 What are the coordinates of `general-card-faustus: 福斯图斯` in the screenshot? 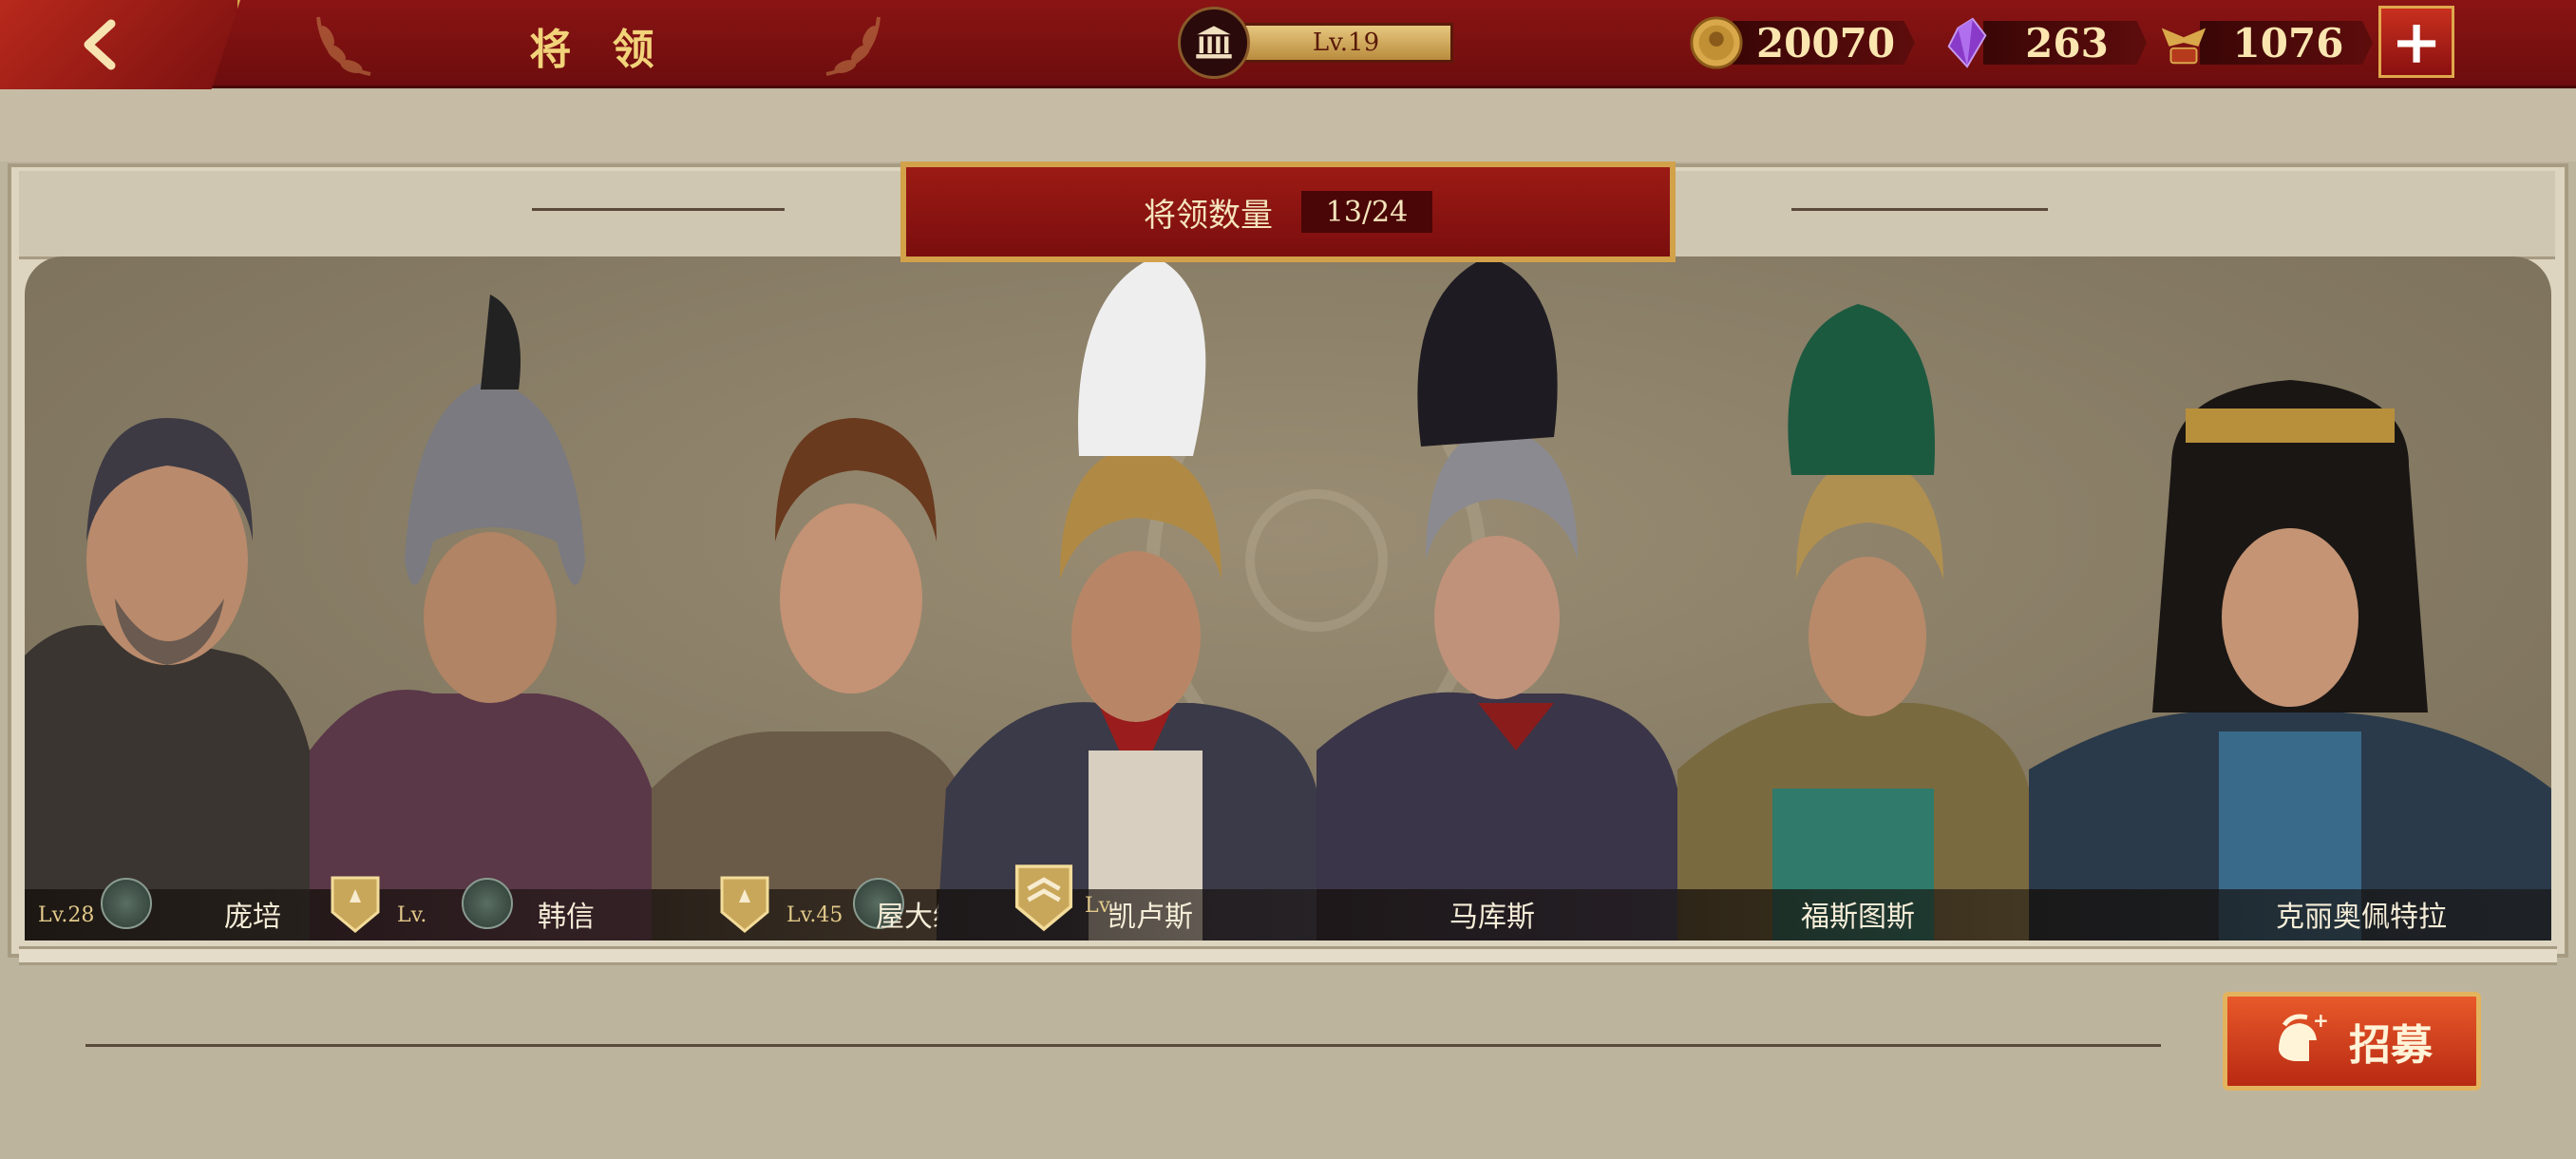 It's located at (1853, 598).